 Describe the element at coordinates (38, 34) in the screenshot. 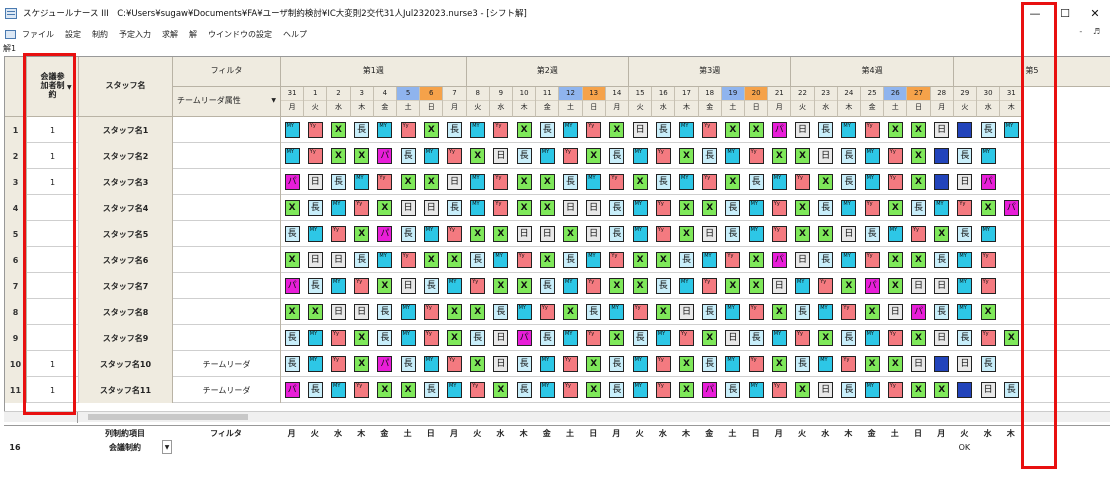

I see `menu-file: ファイル` at that location.